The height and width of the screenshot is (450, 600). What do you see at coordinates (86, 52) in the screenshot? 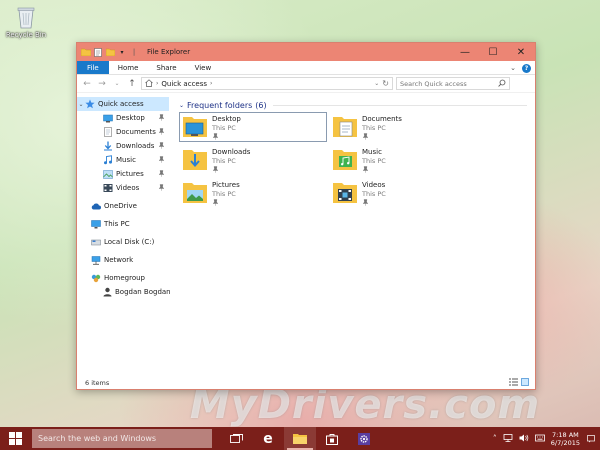
I see `folder-app-icon` at bounding box center [86, 52].